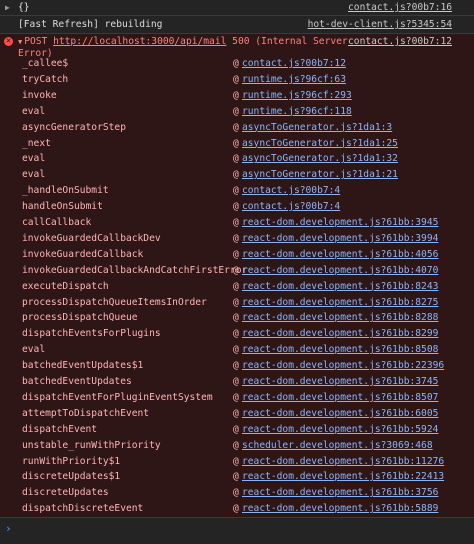 The width and height of the screenshot is (474, 544). What do you see at coordinates (340, 238) in the screenshot?
I see `stack-frame-source-link: react-dom.development.js?61bb:3994` at bounding box center [340, 238].